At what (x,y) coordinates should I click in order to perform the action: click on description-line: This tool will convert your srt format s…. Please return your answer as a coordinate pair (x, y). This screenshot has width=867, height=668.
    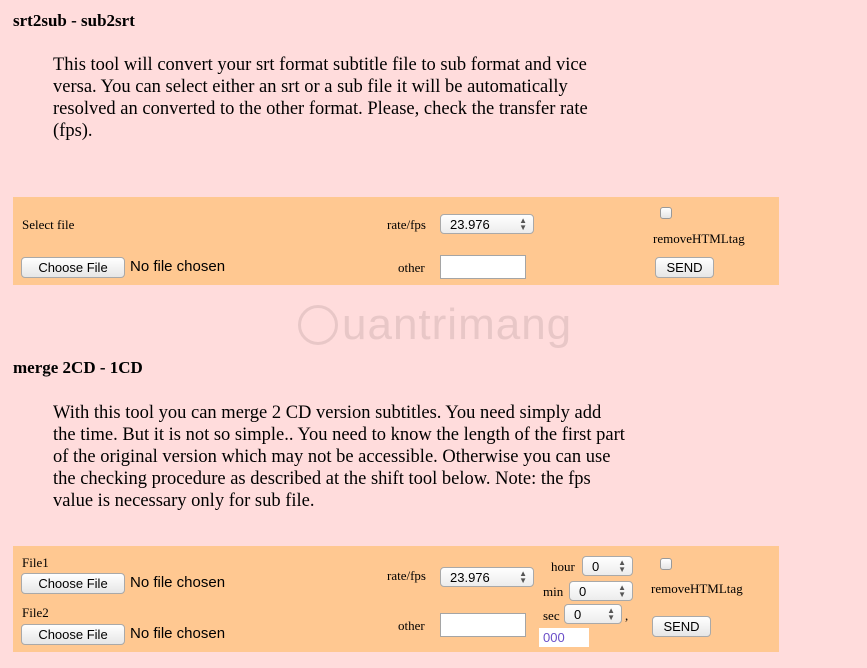
    Looking at the image, I should click on (320, 65).